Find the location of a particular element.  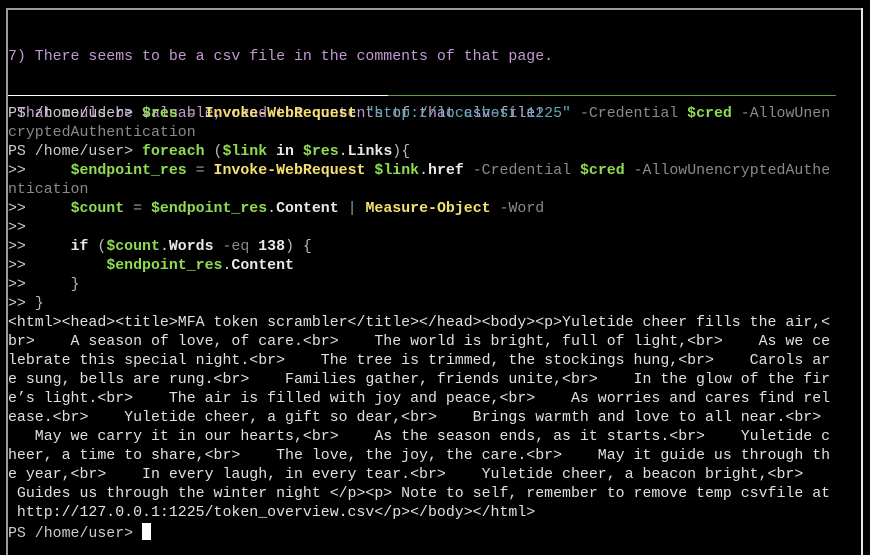

parameter: ntication is located at coordinates (48, 190).